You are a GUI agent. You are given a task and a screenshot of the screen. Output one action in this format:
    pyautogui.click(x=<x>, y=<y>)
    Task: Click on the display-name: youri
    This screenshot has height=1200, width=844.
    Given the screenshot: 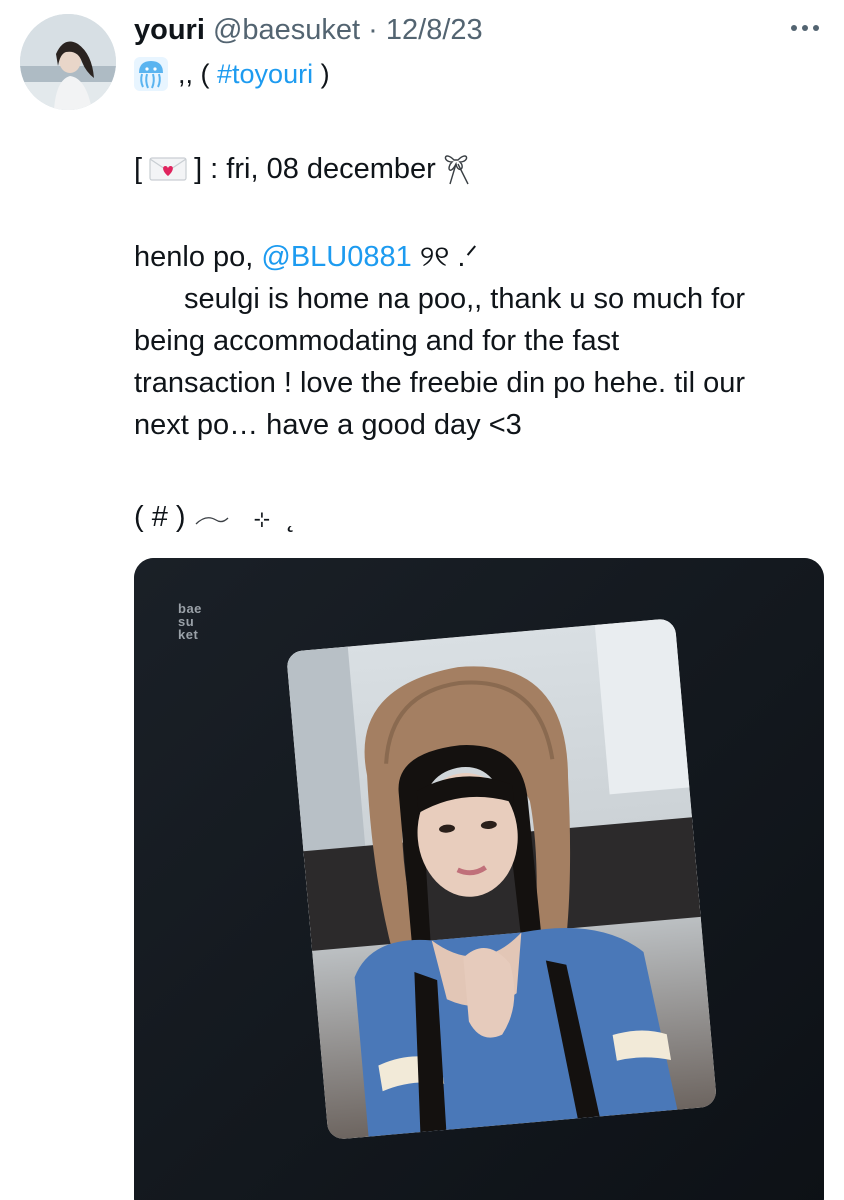 What is the action you would take?
    pyautogui.click(x=169, y=30)
    